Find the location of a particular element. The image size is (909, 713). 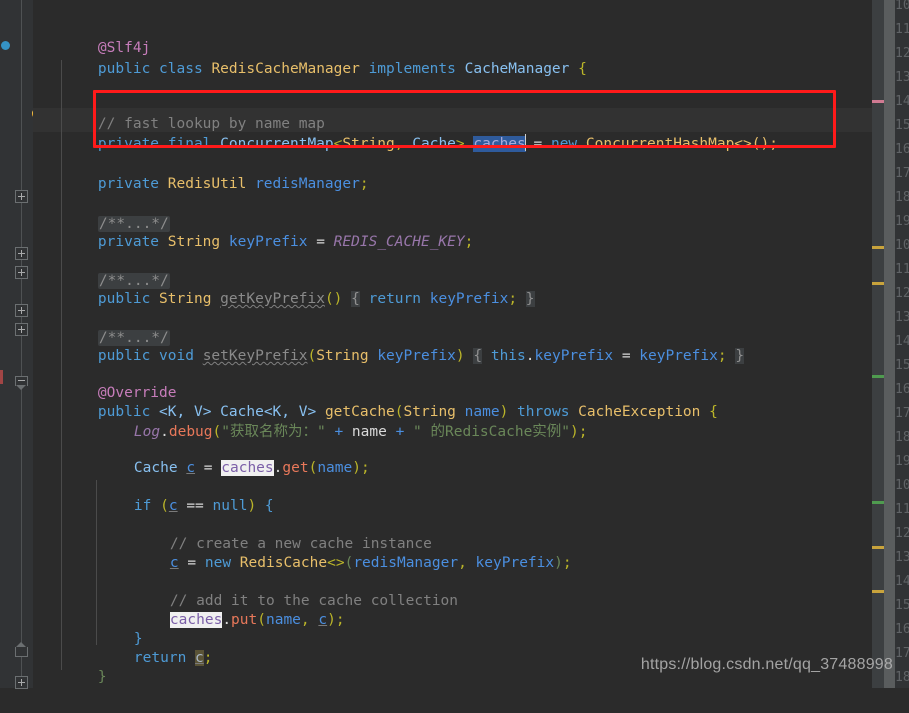

fold-minus-icon is located at coordinates (21, 383).